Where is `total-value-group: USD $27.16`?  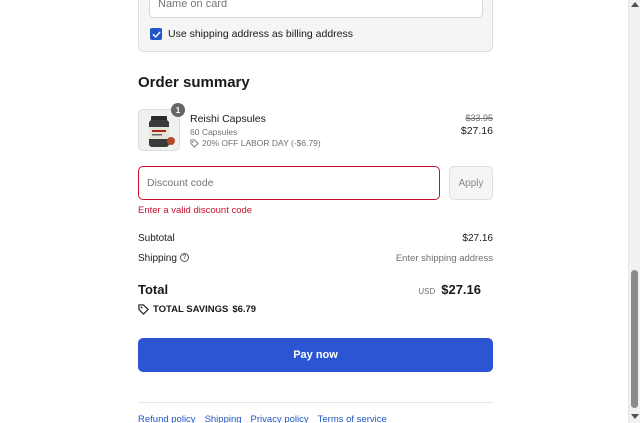 total-value-group: USD $27.16 is located at coordinates (449, 289).